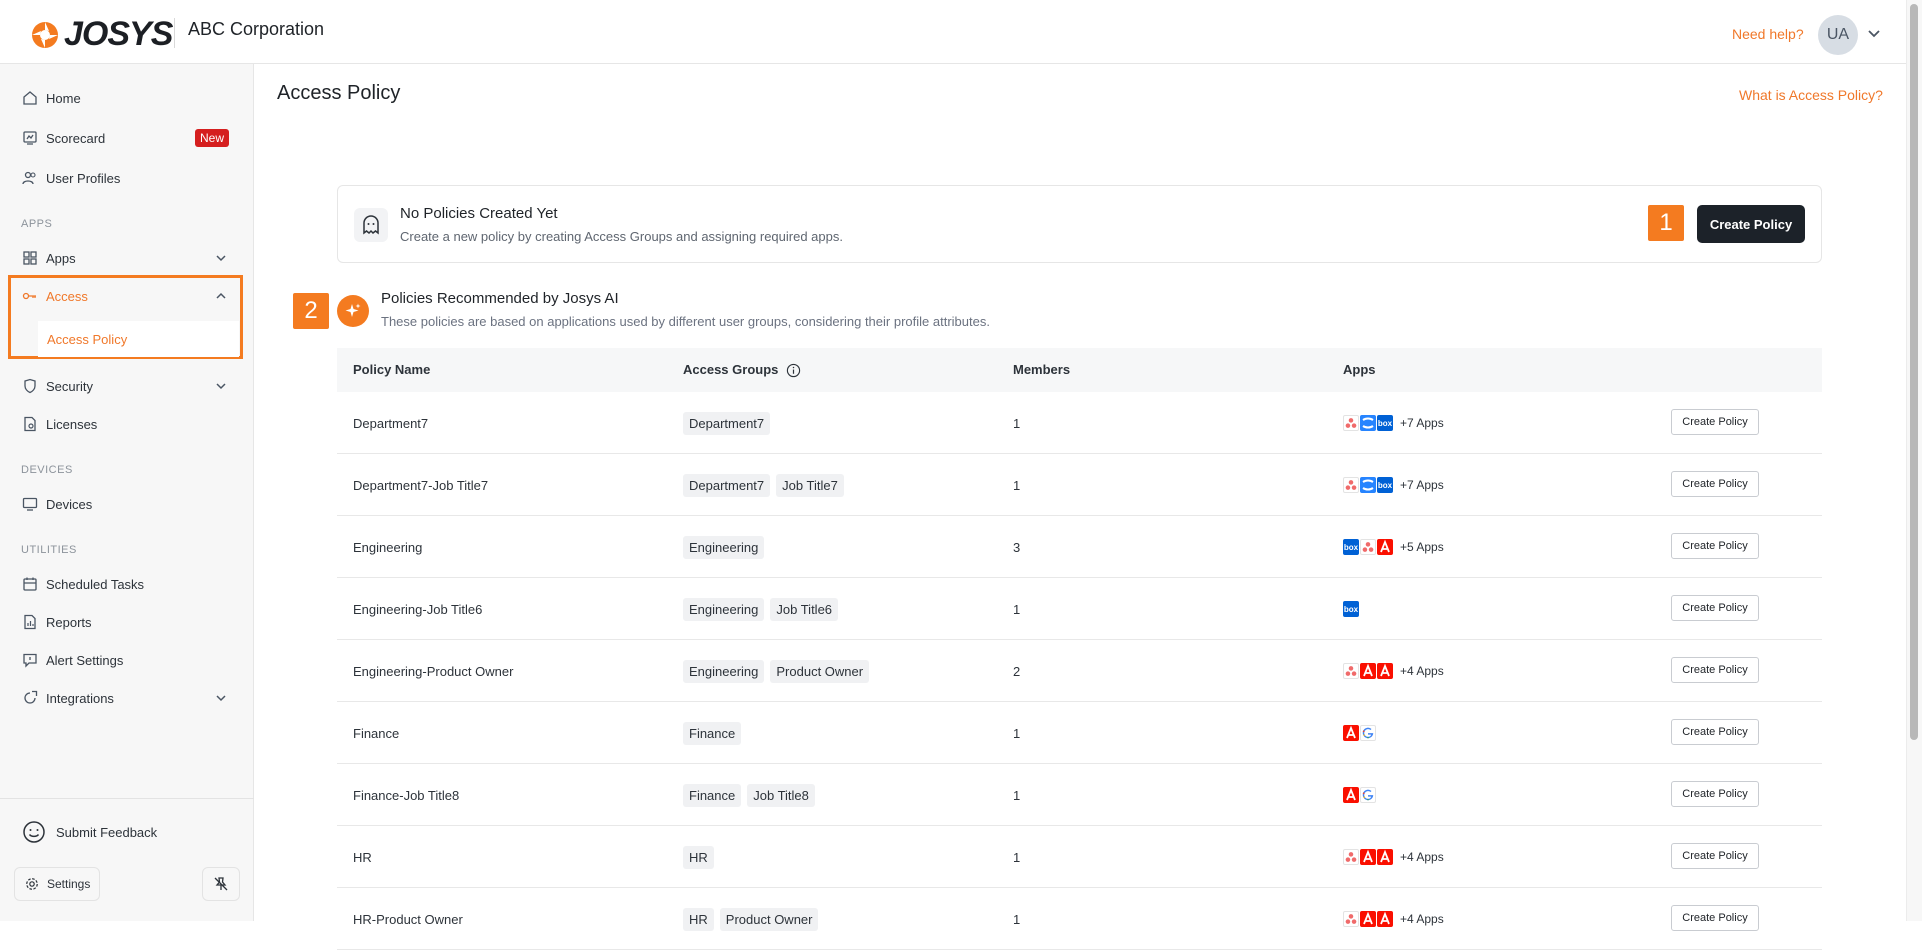 The width and height of the screenshot is (1922, 950). What do you see at coordinates (127, 386) in the screenshot?
I see `sidebar-item-security: Security` at bounding box center [127, 386].